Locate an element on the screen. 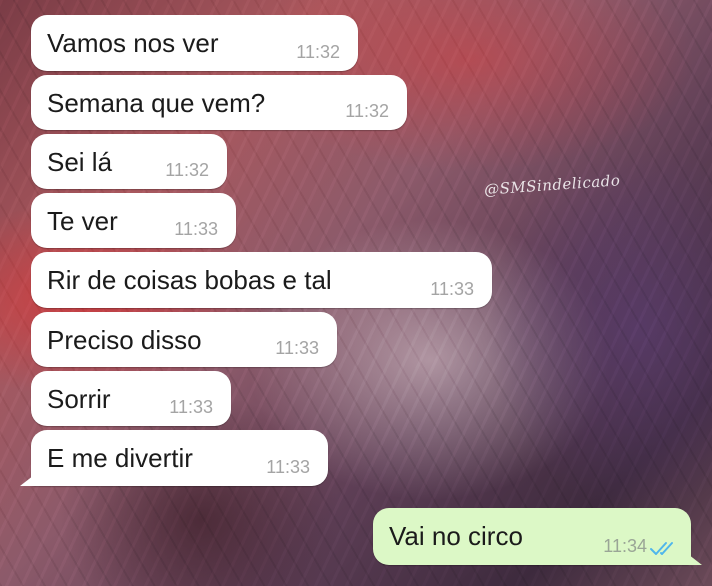 Image resolution: width=712 pixels, height=586 pixels. incoming-message: Te ver 11:33 is located at coordinates (133, 220).